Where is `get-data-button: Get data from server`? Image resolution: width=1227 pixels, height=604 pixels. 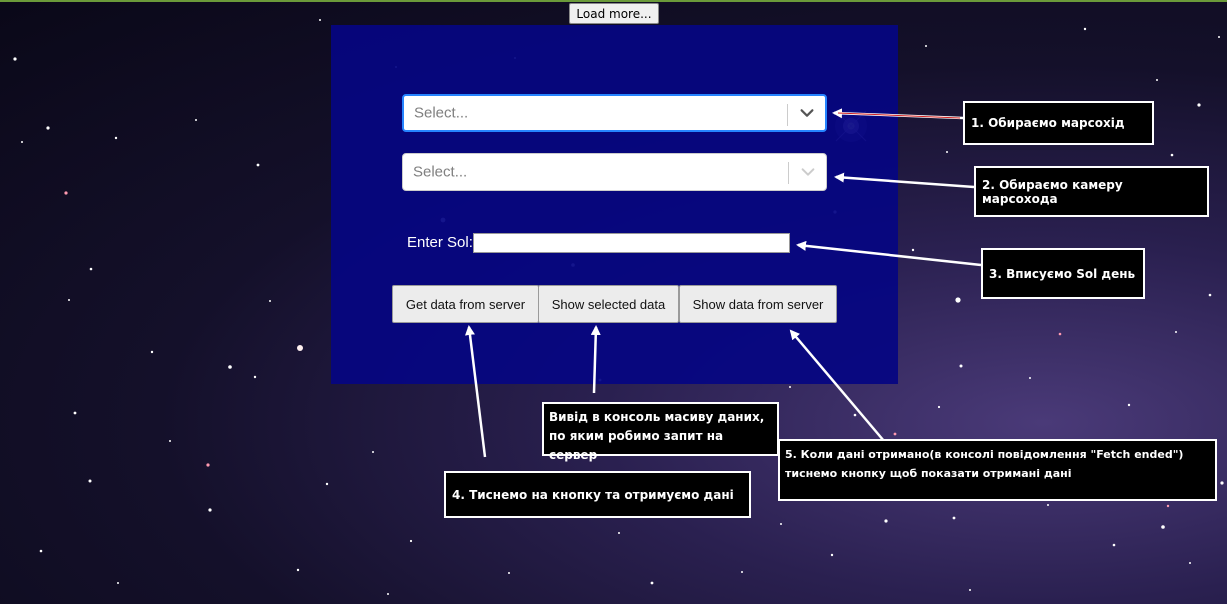 get-data-button: Get data from server is located at coordinates (465, 304).